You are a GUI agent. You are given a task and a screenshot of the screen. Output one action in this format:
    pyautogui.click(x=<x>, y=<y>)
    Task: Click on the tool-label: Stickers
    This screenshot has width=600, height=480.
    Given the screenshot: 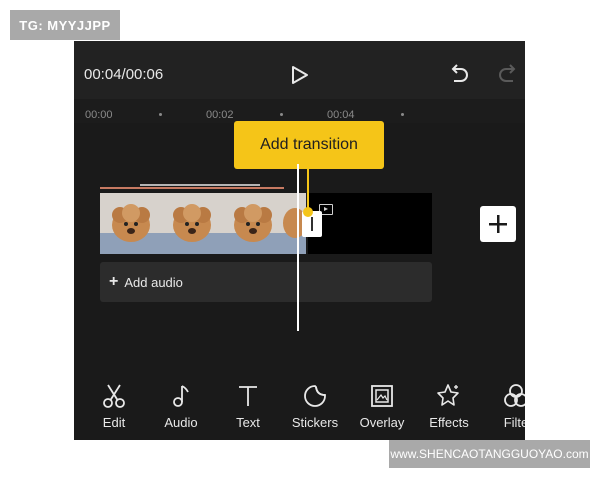 What is the action you would take?
    pyautogui.click(x=315, y=422)
    